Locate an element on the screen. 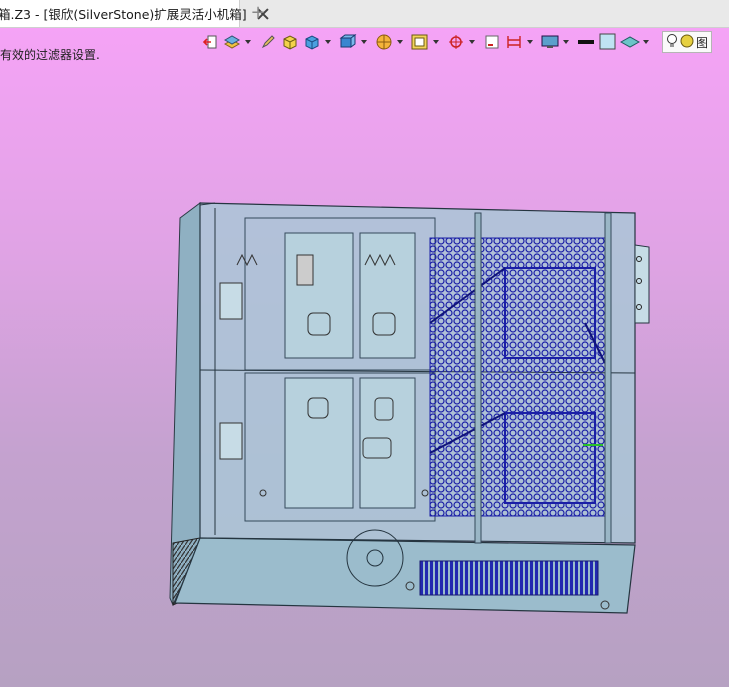  sheet-icon is located at coordinates (492, 42).